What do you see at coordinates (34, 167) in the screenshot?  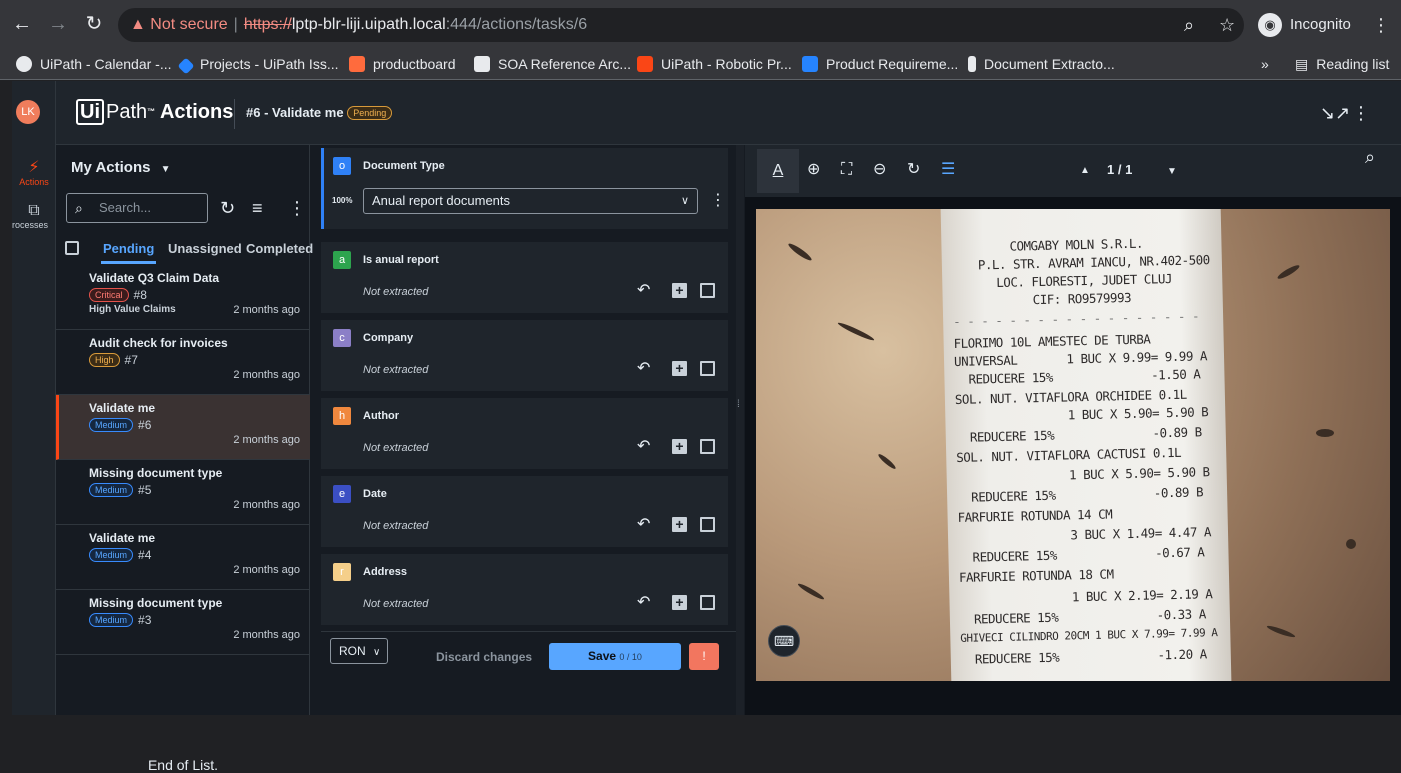 I see `actions-icon: ⚡` at bounding box center [34, 167].